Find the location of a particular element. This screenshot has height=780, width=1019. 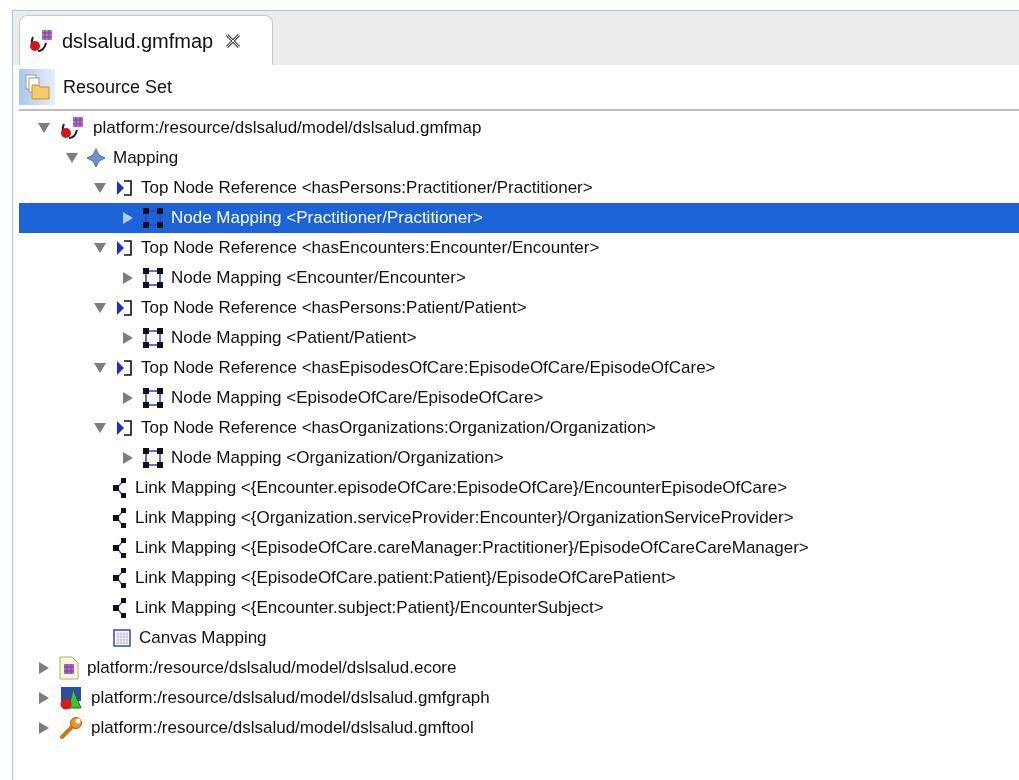

tree-row: Top Node Reference <hasPersons:Practitioner/Practitioner> is located at coordinates (519, 188).